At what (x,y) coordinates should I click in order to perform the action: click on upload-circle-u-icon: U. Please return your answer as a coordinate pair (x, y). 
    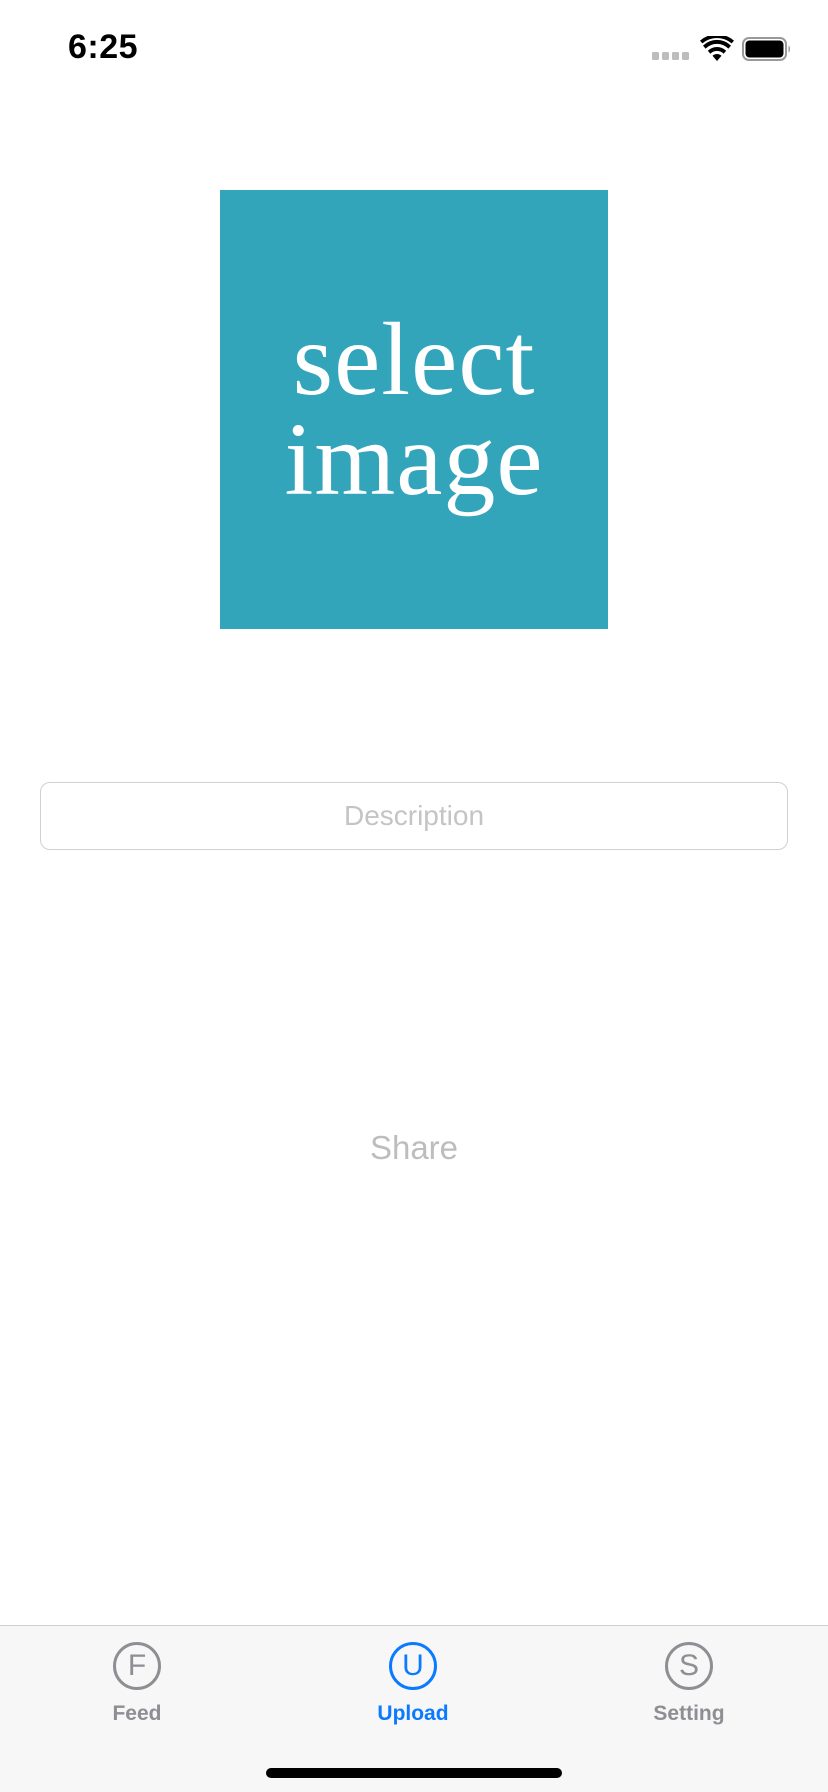
    Looking at the image, I should click on (413, 1666).